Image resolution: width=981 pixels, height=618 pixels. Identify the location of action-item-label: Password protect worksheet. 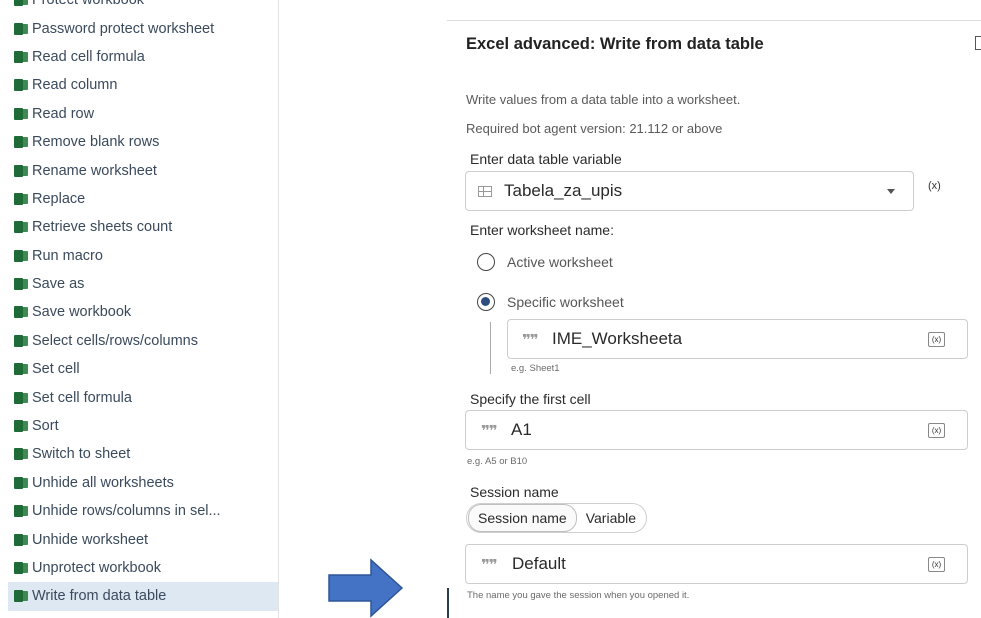
(123, 28).